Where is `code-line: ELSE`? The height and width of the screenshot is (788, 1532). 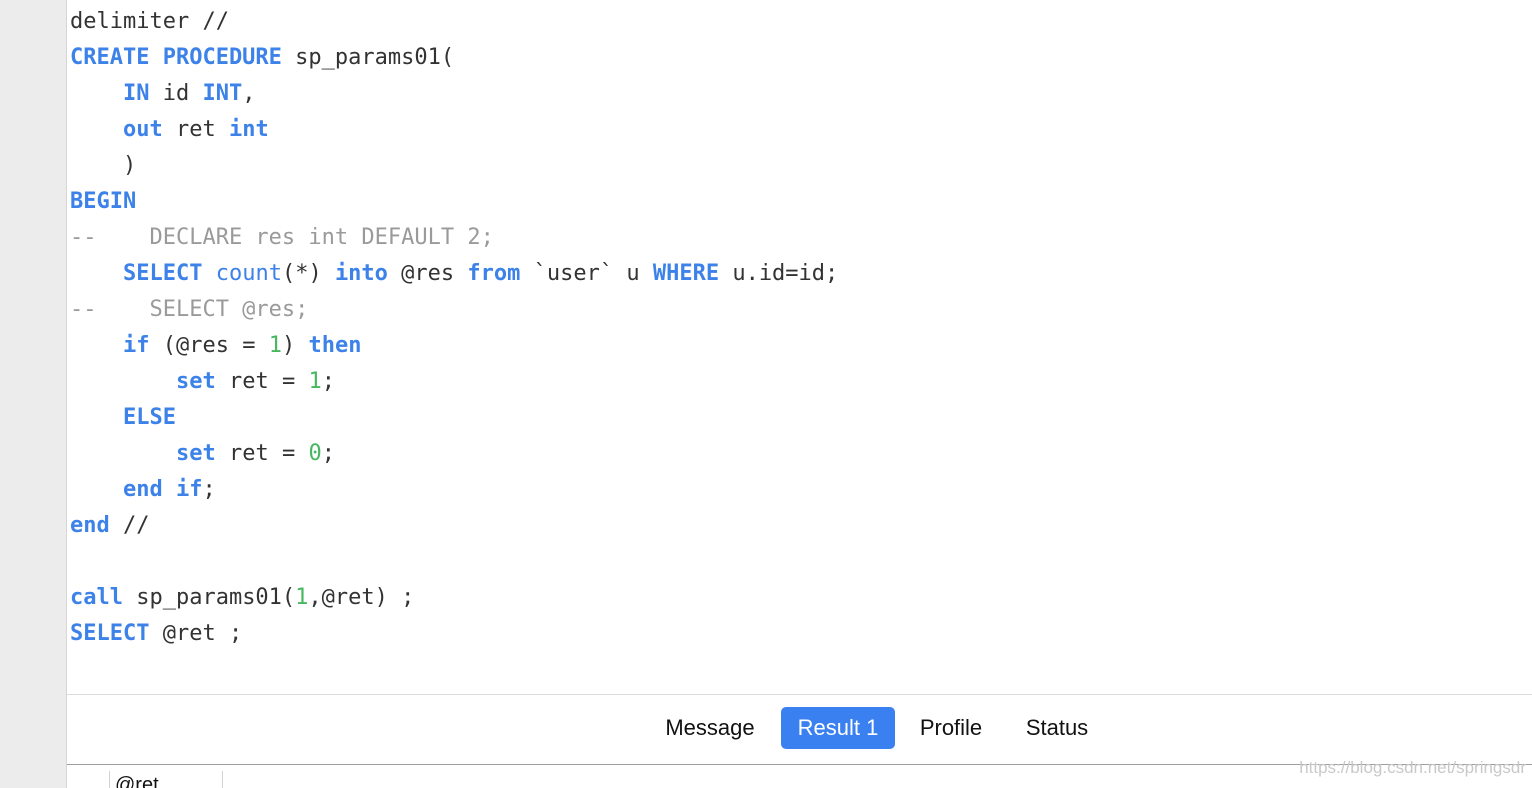
code-line: ELSE is located at coordinates (123, 418).